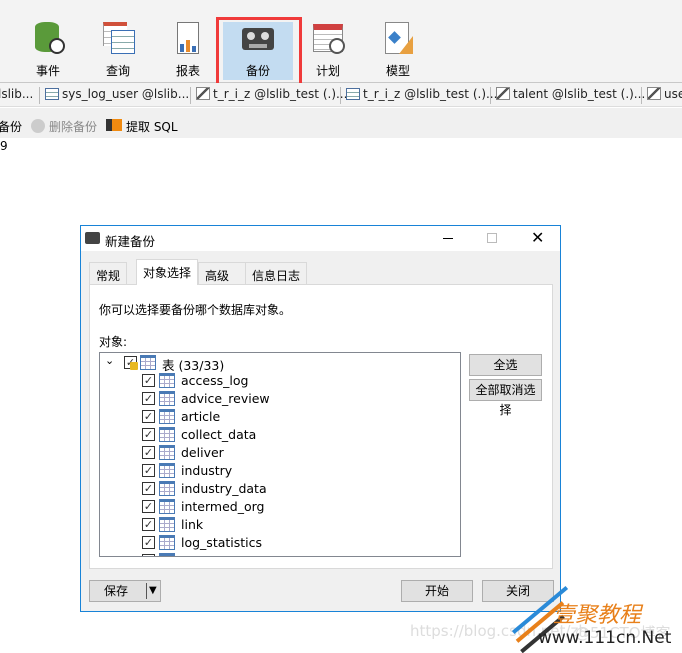  What do you see at coordinates (270, 554) in the screenshot?
I see `table-row-partial` at bounding box center [270, 554].